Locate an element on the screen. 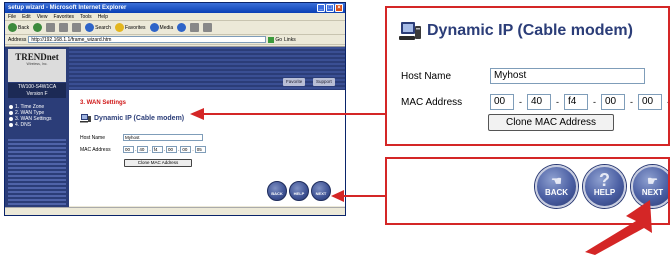 This screenshot has width=670, height=255. zoom-host-row: Host Name Myhost is located at coordinates (523, 76).